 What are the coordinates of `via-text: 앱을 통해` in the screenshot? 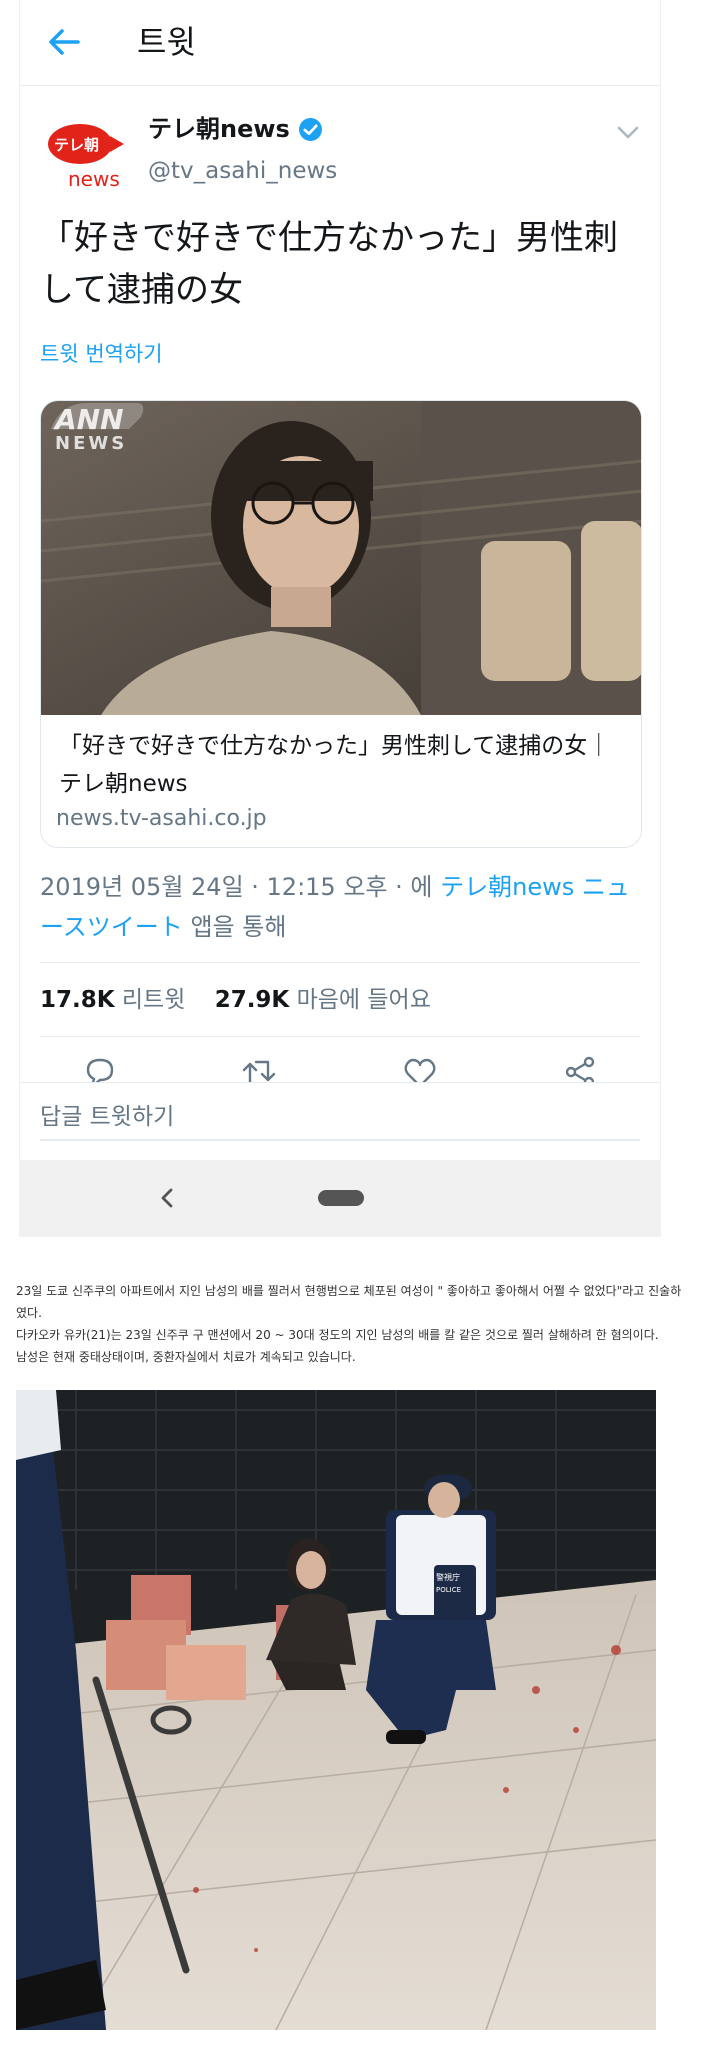 It's located at (238, 927).